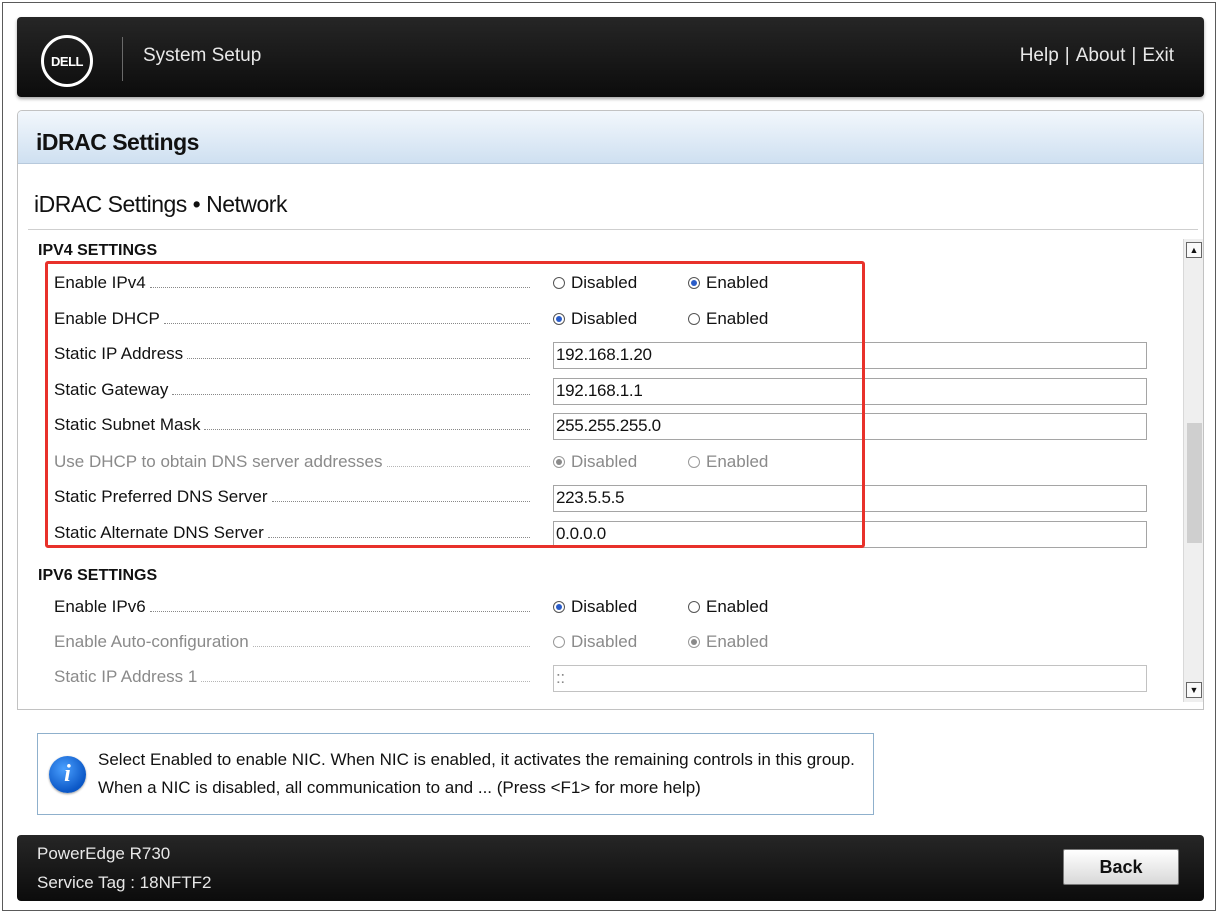  I want to click on exit-link: Exit, so click(1158, 56).